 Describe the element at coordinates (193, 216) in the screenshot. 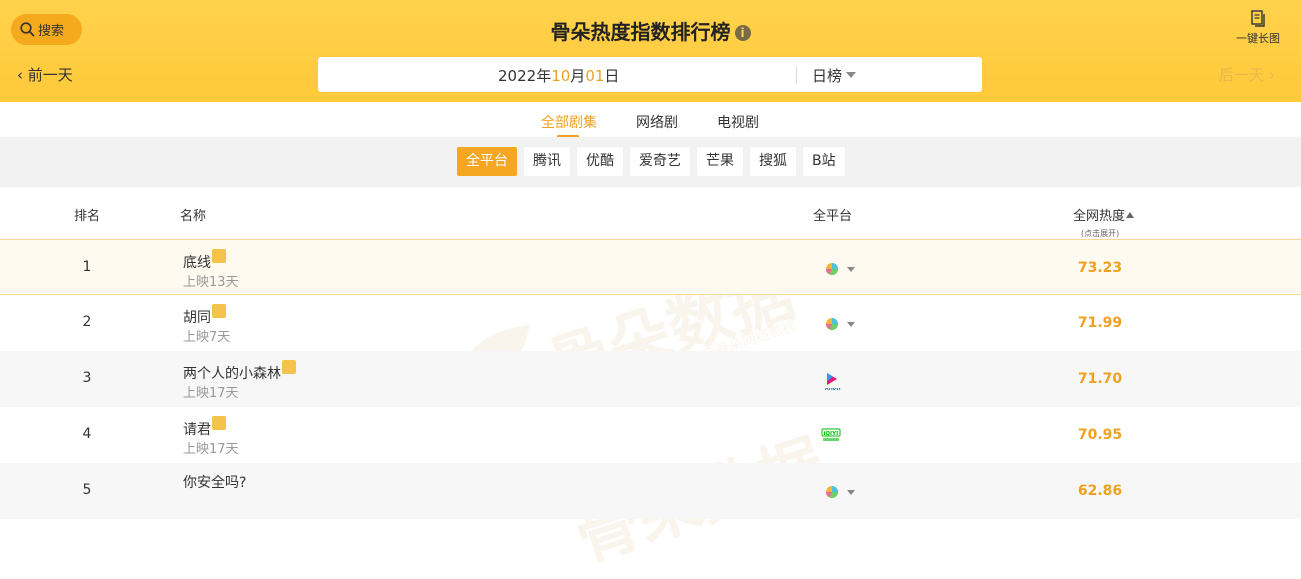

I see `header-name: 名称` at that location.